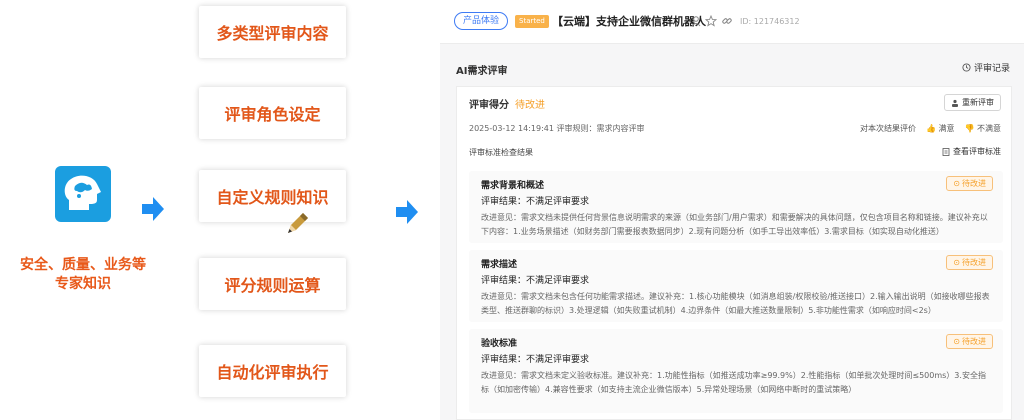 The width and height of the screenshot is (1024, 420). I want to click on thumbs-down-icon: 👎, so click(969, 128).